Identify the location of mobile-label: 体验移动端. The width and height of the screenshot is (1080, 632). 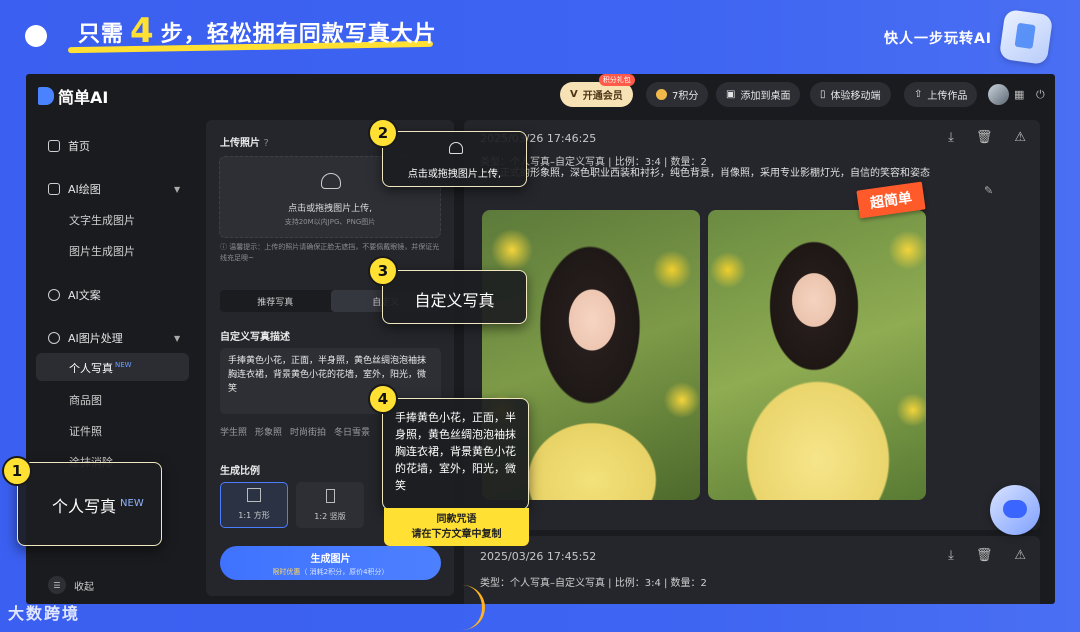
(855, 96).